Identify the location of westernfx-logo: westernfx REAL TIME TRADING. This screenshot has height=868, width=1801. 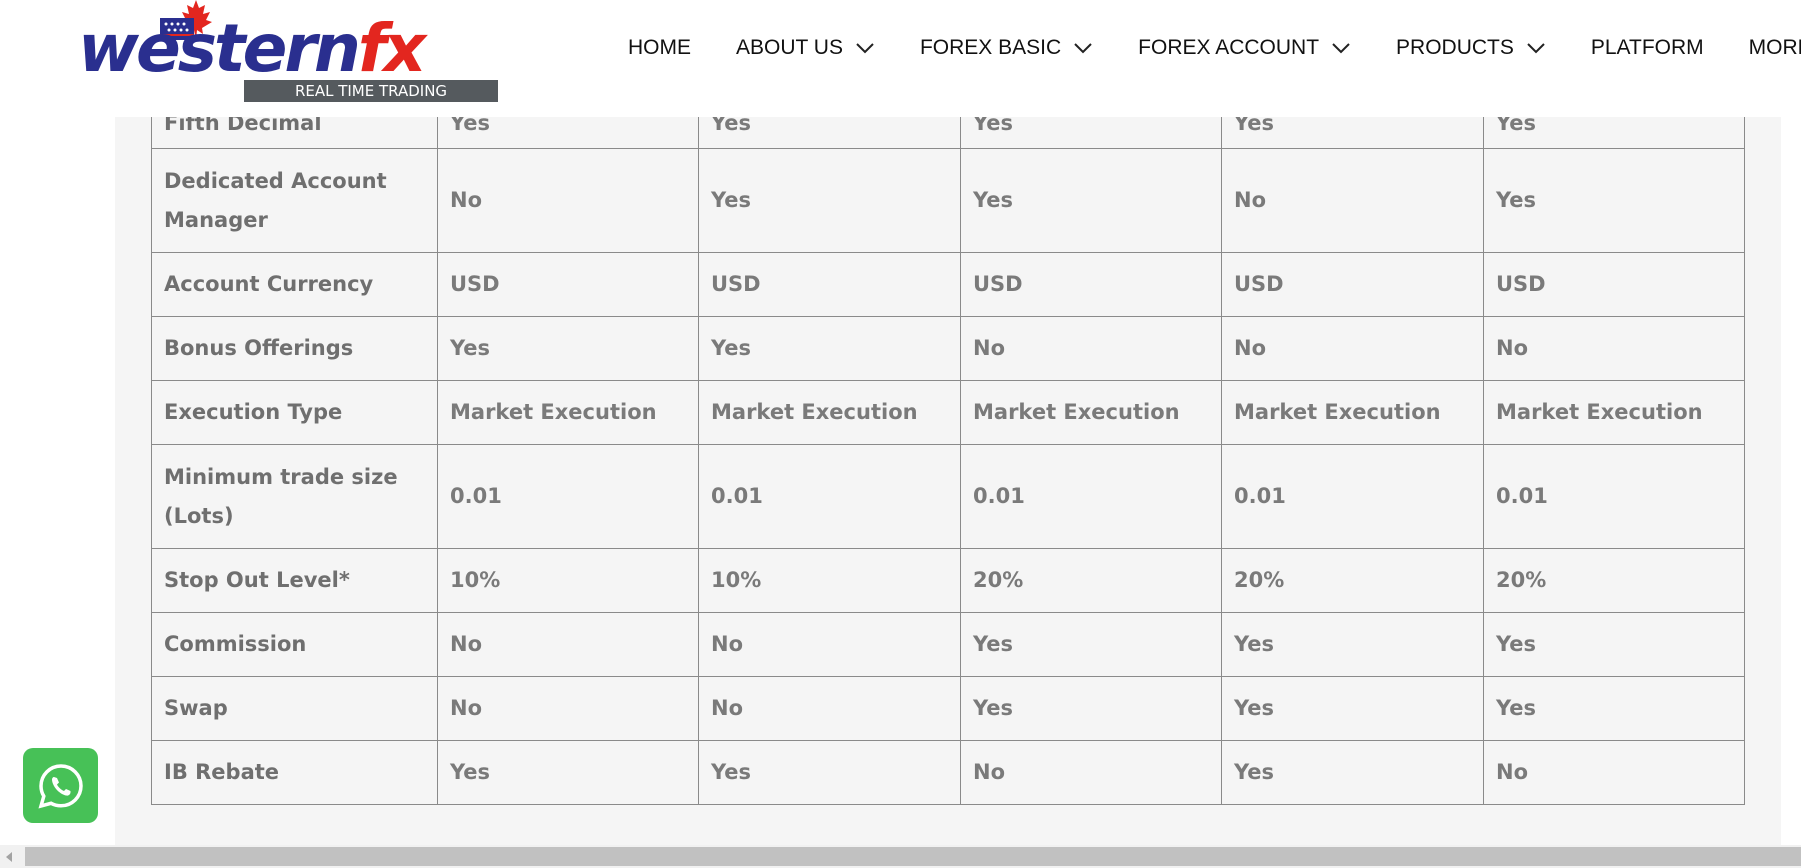
(288, 52).